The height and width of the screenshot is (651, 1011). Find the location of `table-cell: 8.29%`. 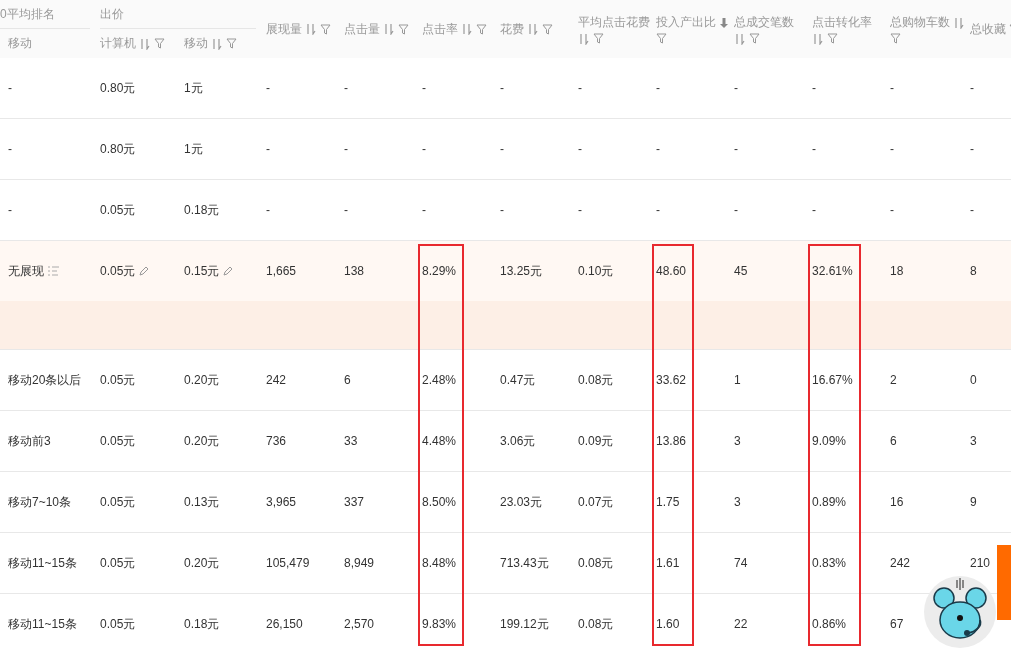

table-cell: 8.29% is located at coordinates (439, 271).